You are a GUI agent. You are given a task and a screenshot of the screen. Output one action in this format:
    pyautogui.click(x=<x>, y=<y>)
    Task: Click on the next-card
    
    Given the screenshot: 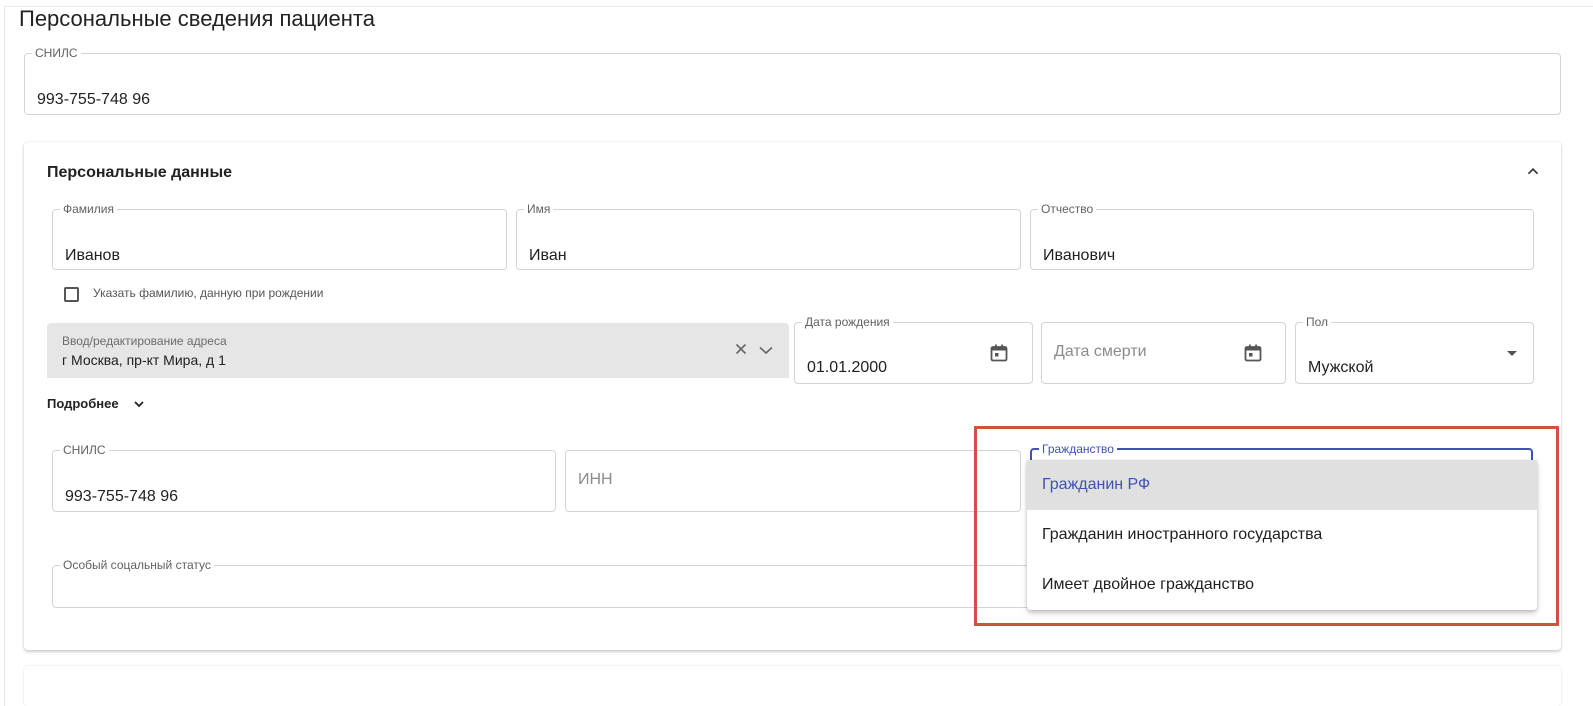 What is the action you would take?
    pyautogui.click(x=792, y=686)
    